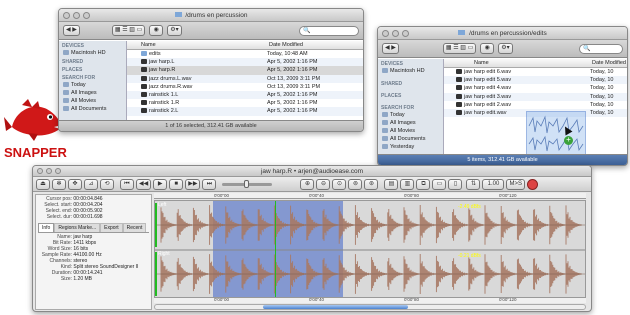 This screenshot has width=630, height=315. I want to click on export-button: ▯, so click(455, 184).